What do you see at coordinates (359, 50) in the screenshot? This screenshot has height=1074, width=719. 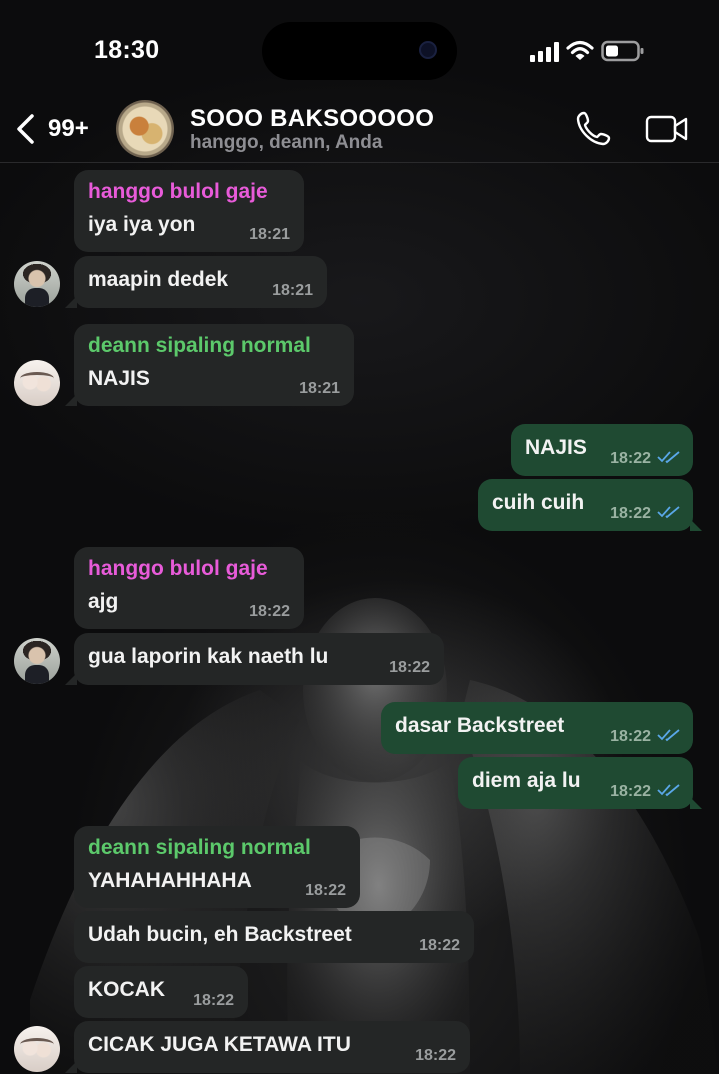 I see `status-bar: 18:30` at bounding box center [359, 50].